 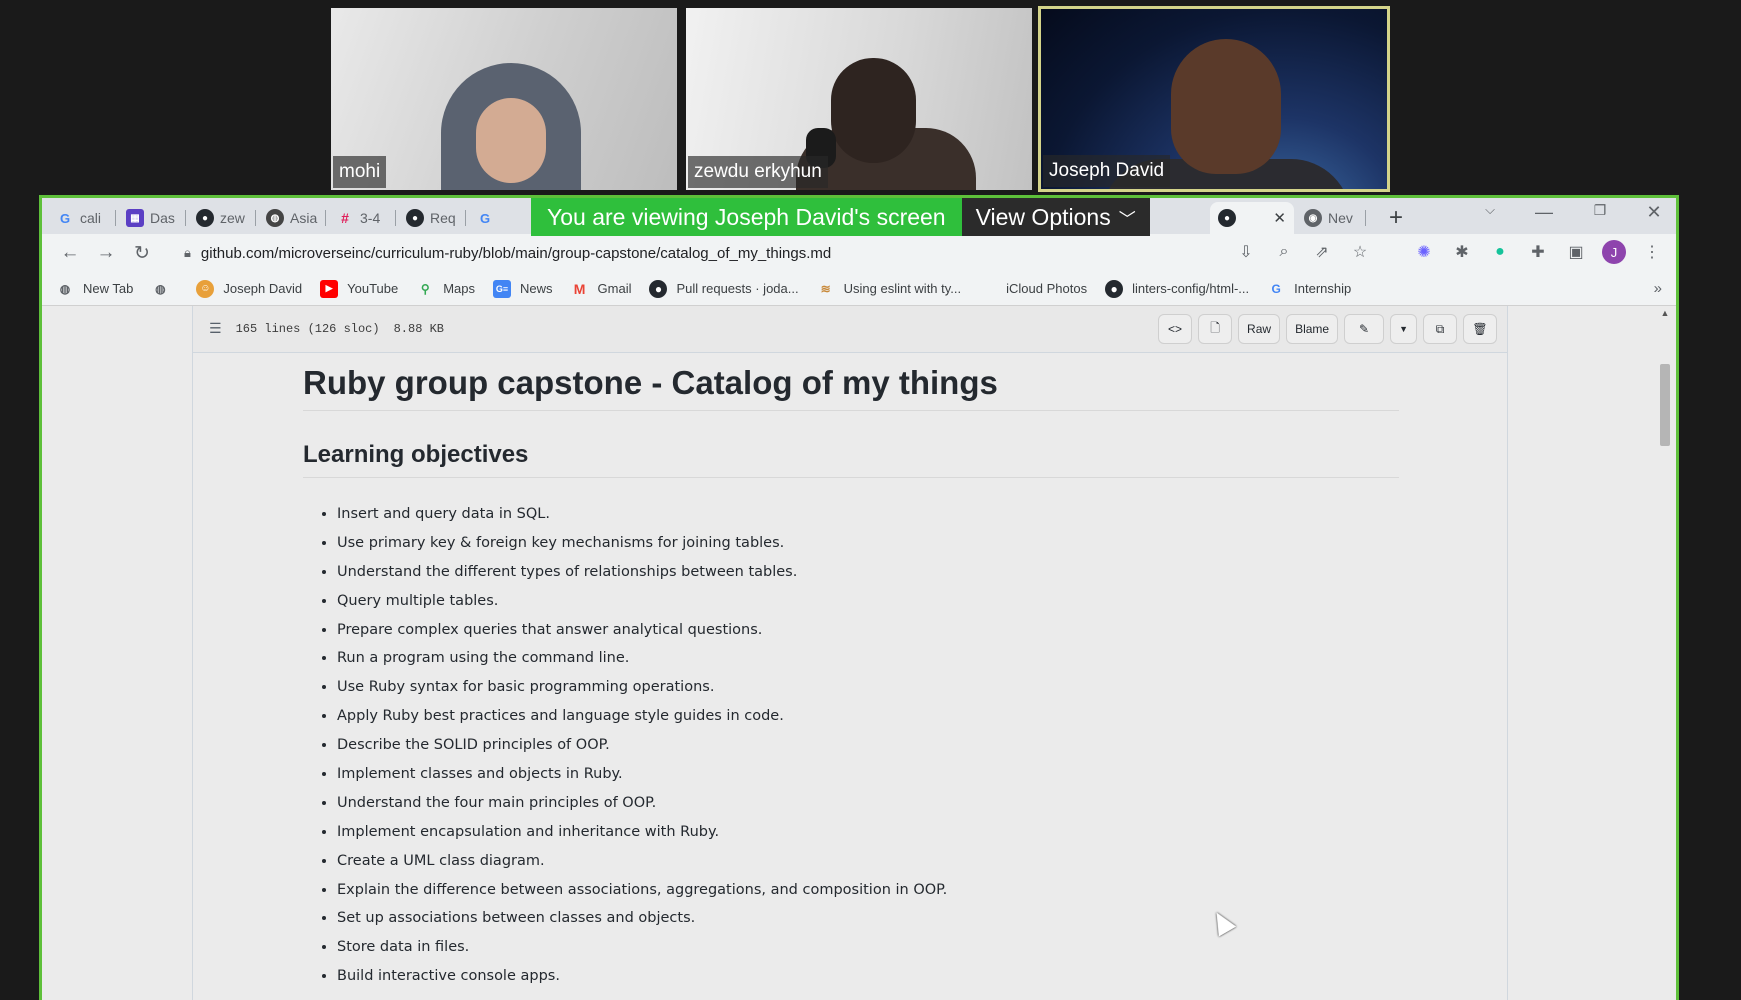 I want to click on bookmark-gmail: M Gmail, so click(x=601, y=289).